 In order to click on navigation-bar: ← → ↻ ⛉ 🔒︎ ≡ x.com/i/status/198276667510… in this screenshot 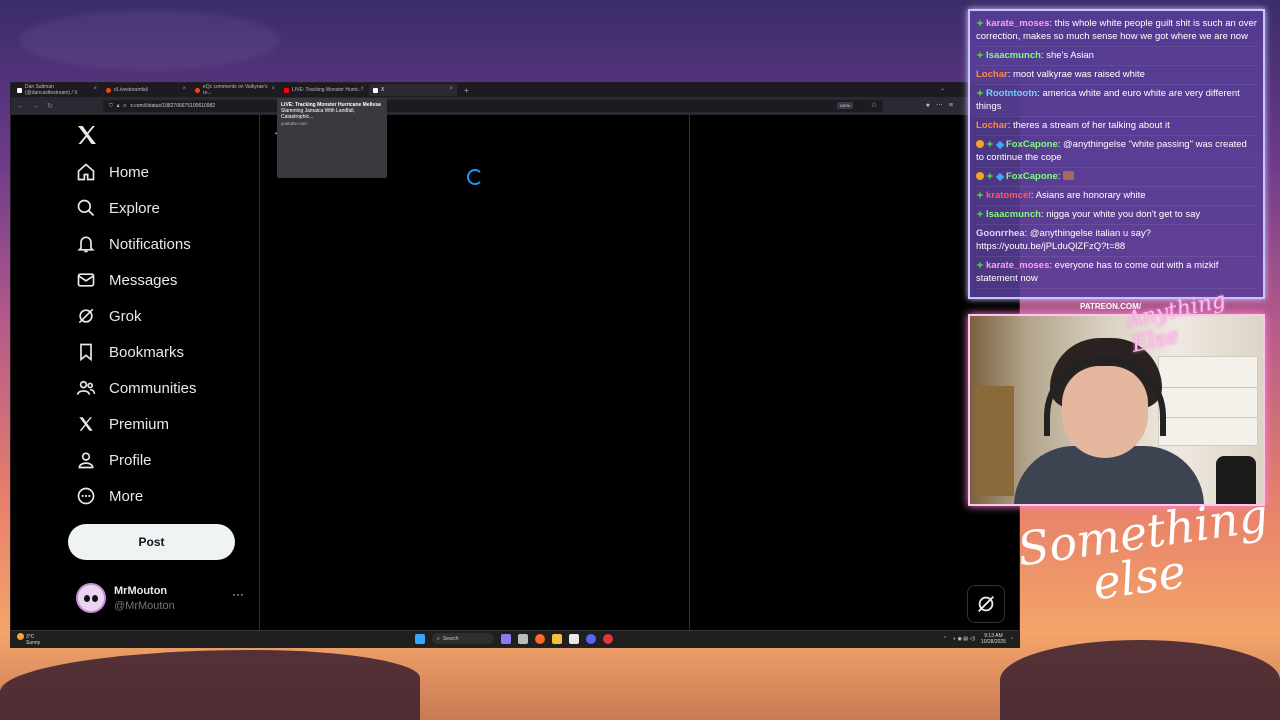, I will do `click(515, 106)`.